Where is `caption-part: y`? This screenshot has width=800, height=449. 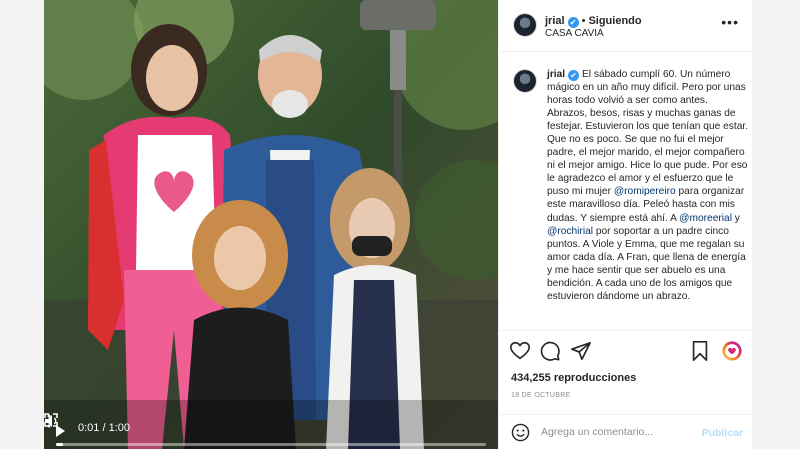 caption-part: y is located at coordinates (735, 218).